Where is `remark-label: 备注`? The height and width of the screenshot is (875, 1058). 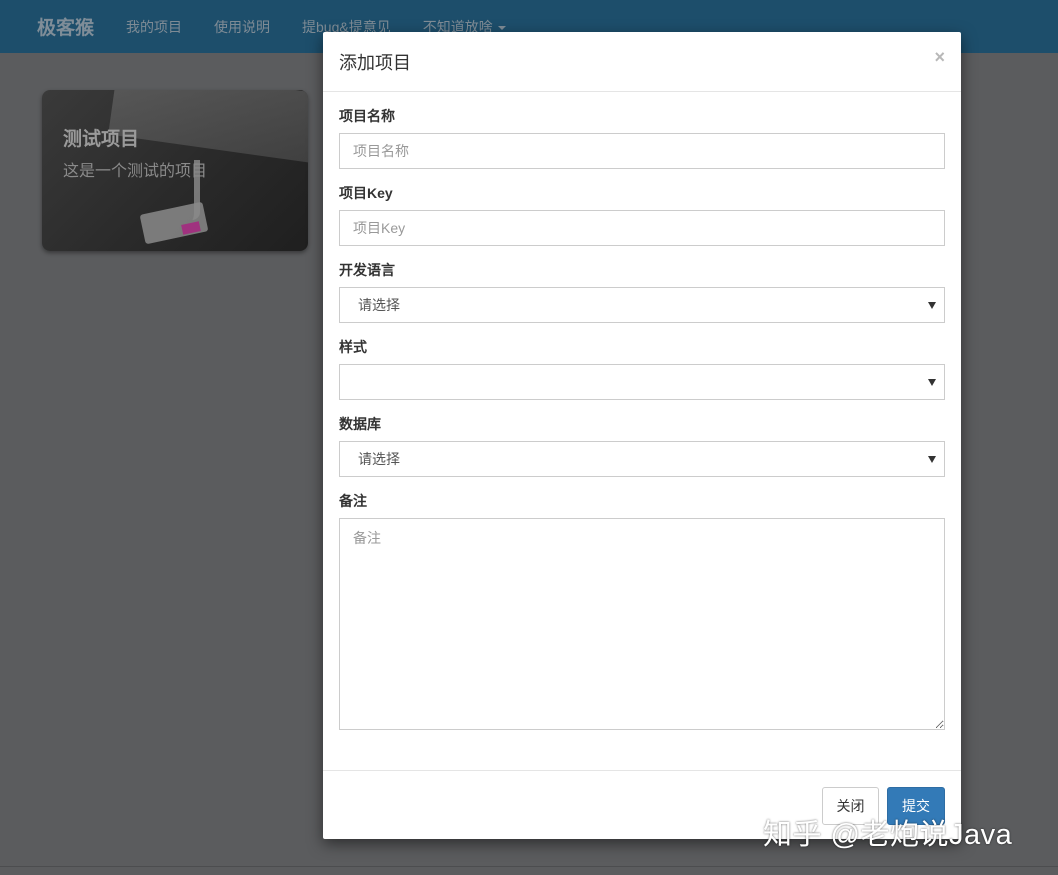
remark-label: 备注 is located at coordinates (353, 501).